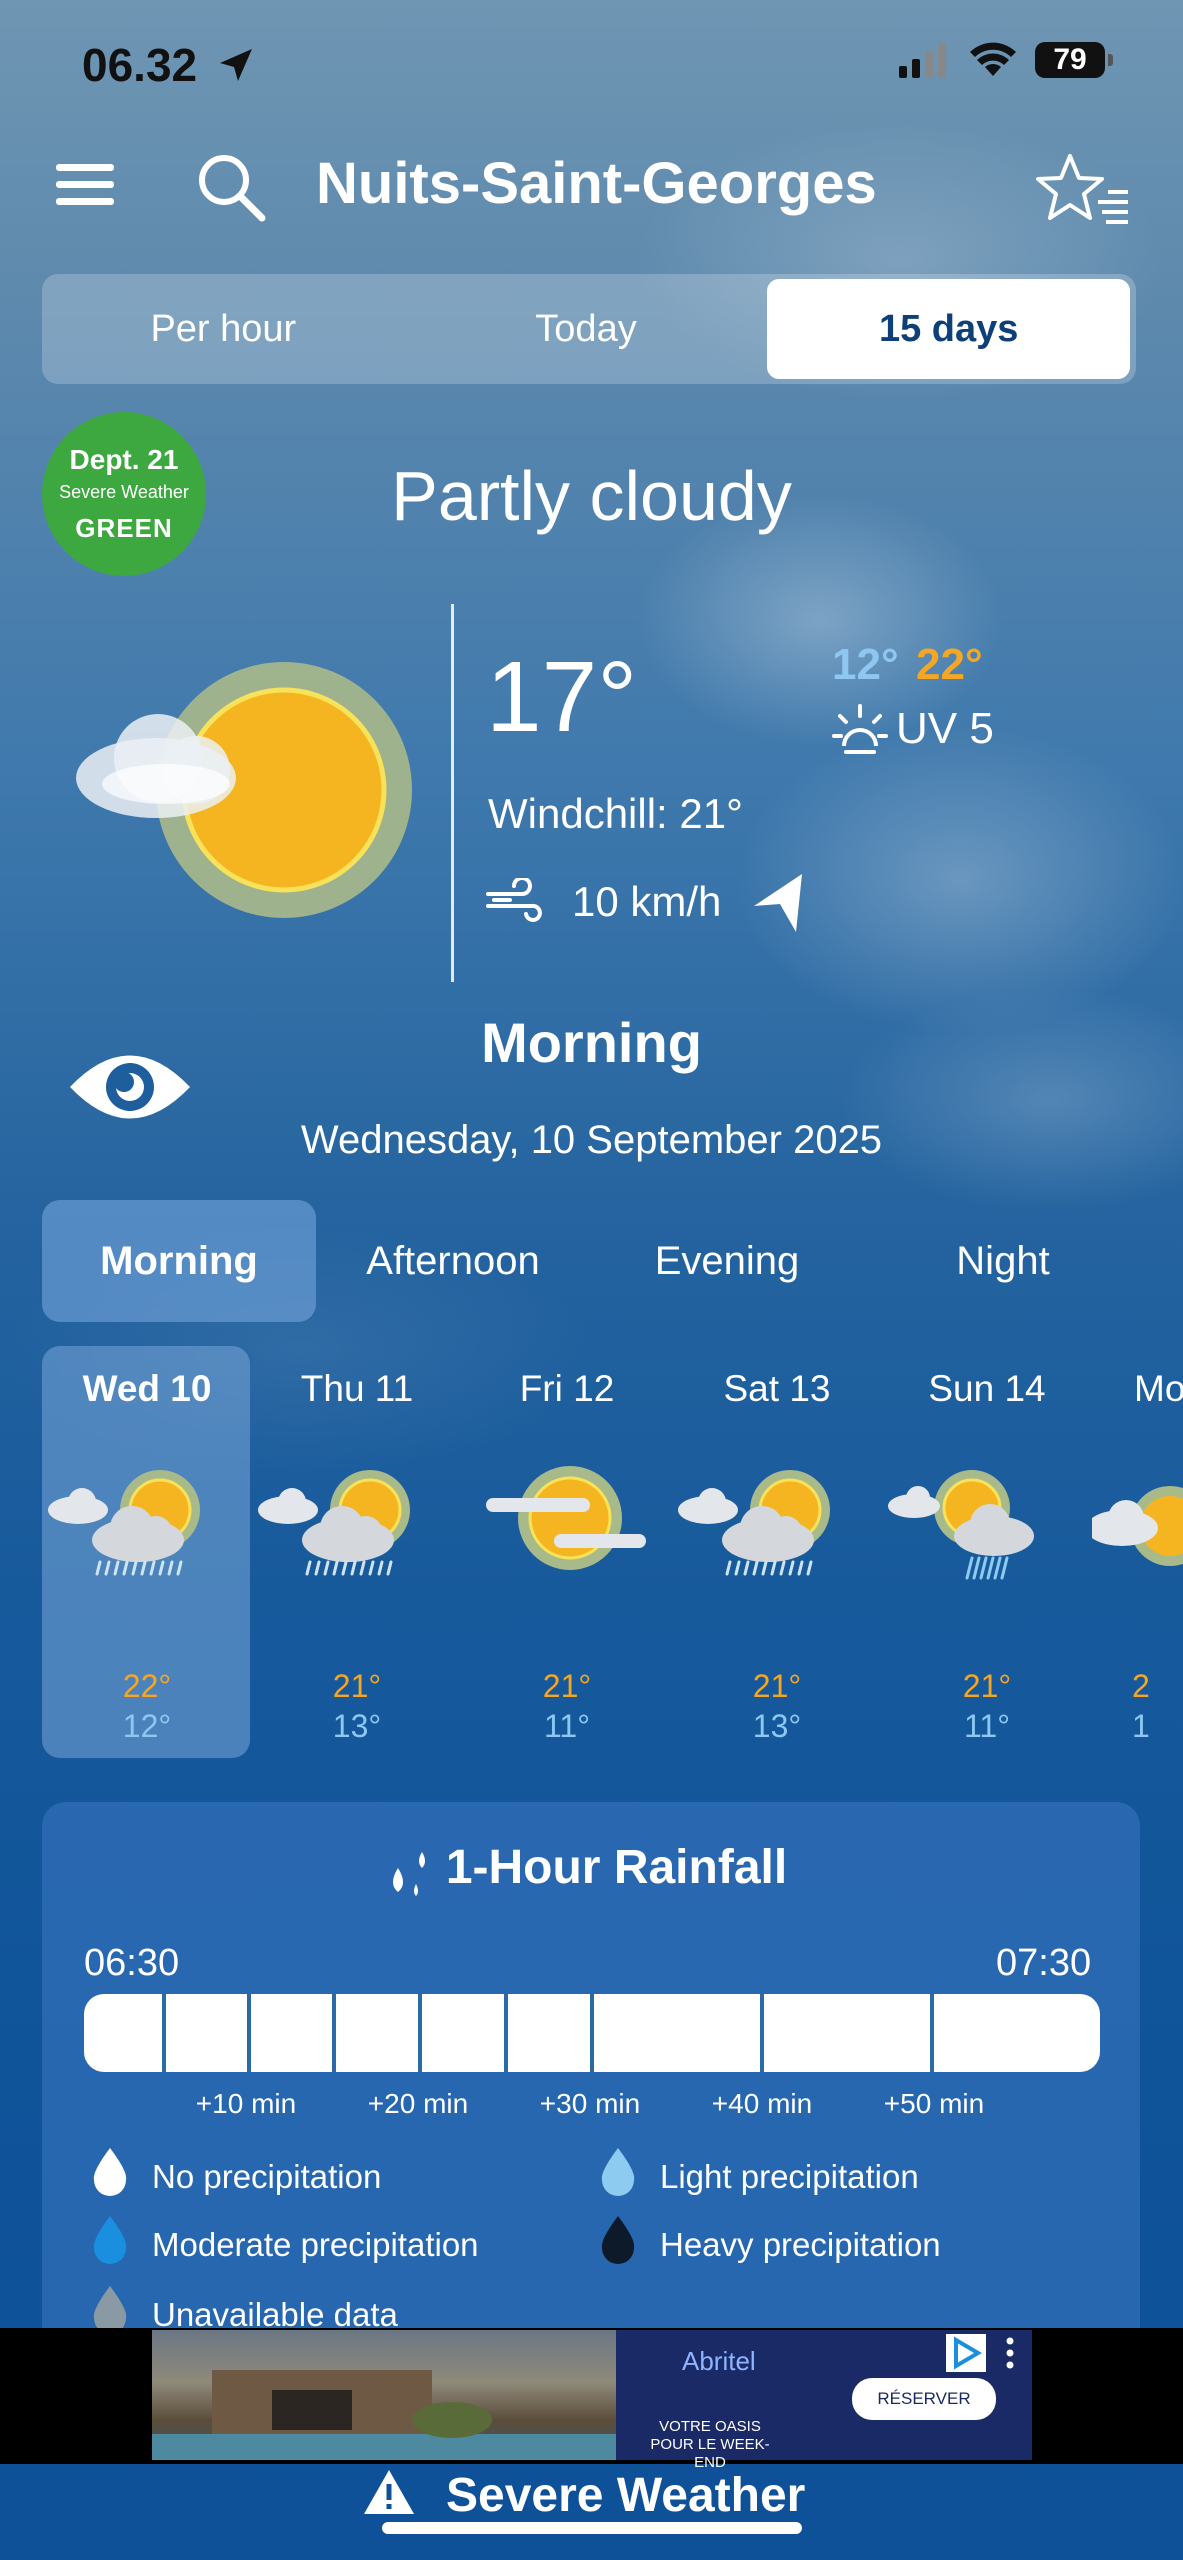 This screenshot has height=2560, width=1183. Describe the element at coordinates (592, 2033) in the screenshot. I see `rainfall-bar` at that location.